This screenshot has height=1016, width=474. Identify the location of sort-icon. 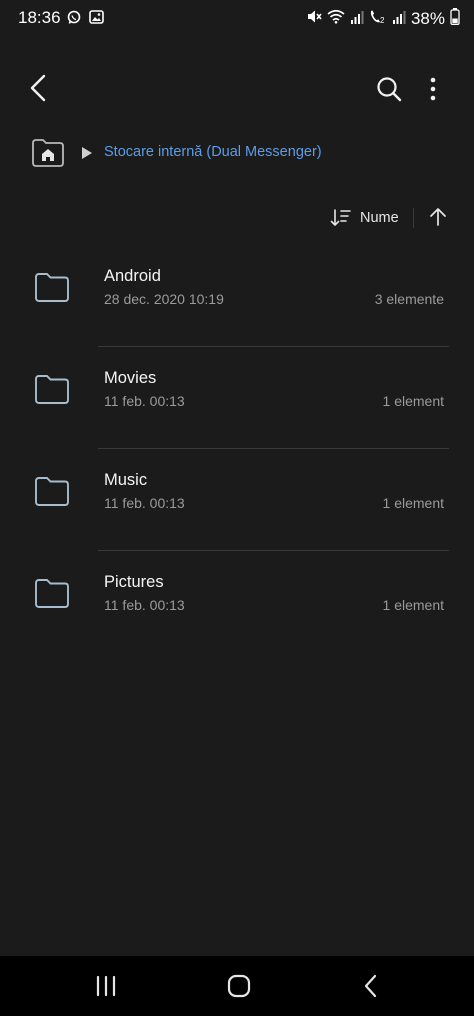
(340, 217).